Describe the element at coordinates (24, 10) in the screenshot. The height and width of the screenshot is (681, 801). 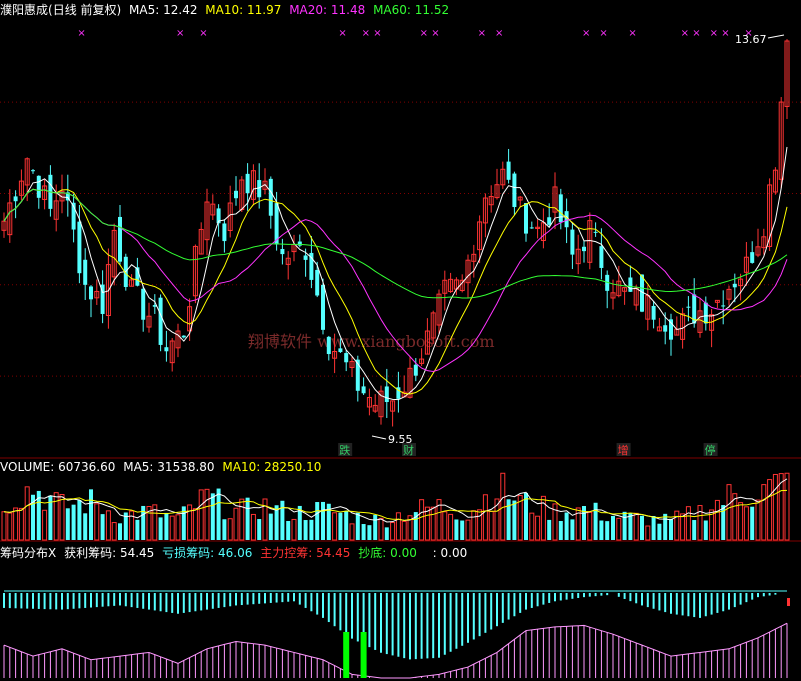
I see `stock-name: 濮阳惠成` at that location.